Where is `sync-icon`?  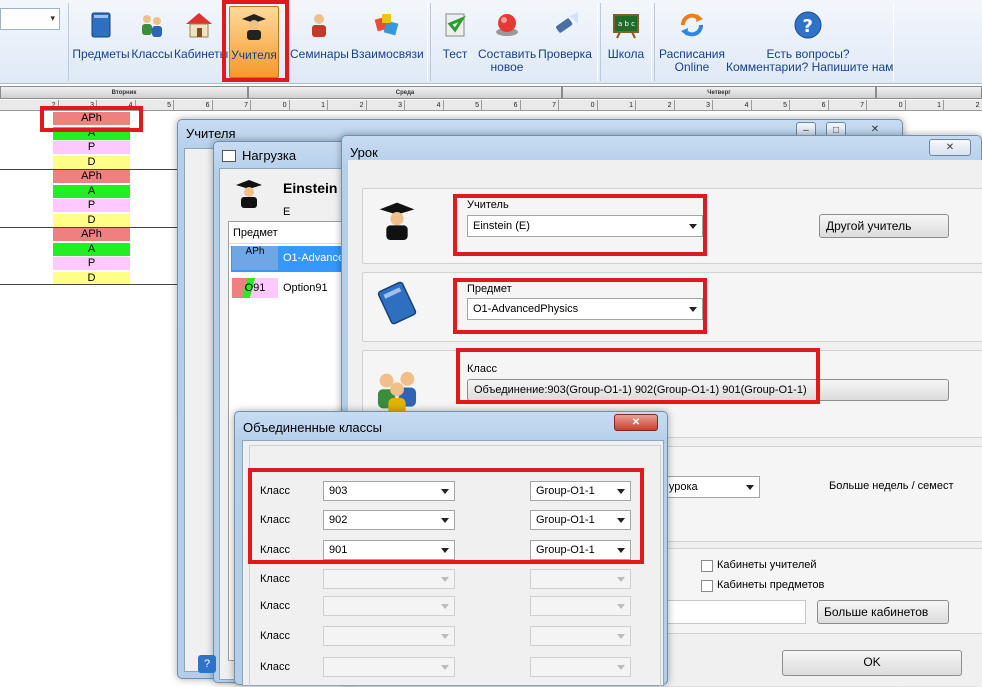 sync-icon is located at coordinates (692, 25).